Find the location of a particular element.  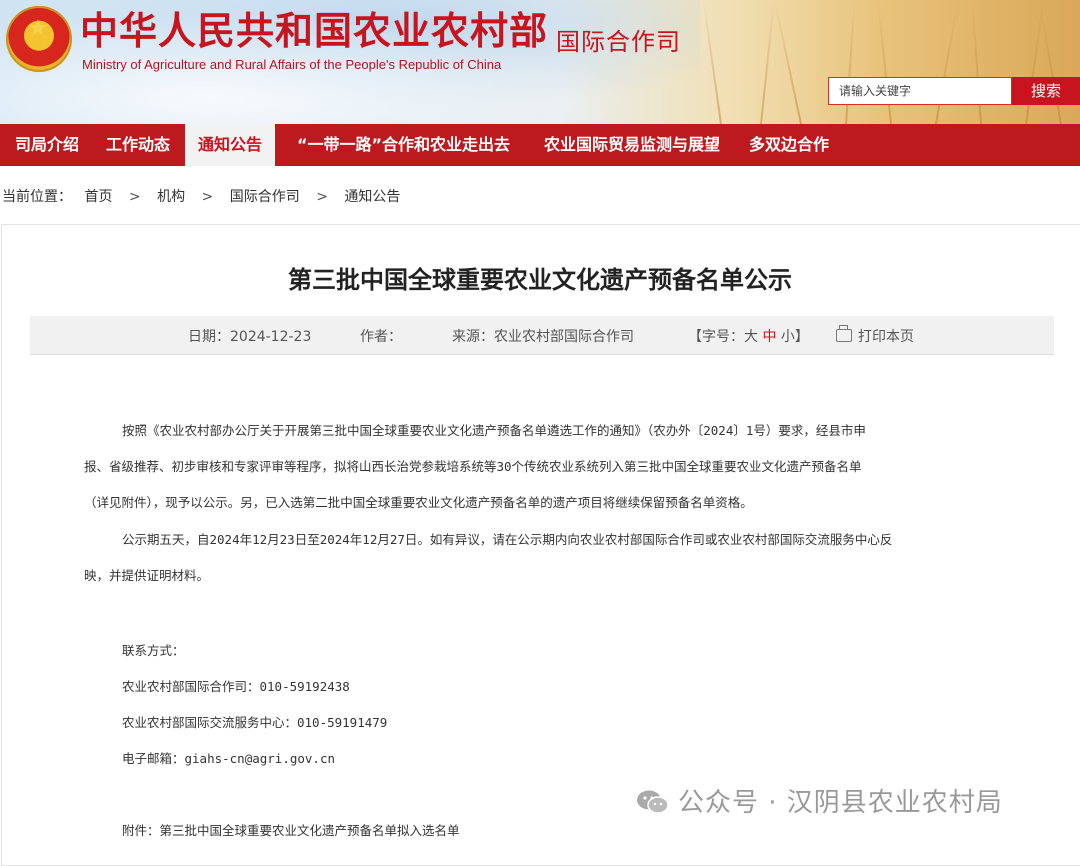

national-emblem-icon: ★ is located at coordinates (39, 39).